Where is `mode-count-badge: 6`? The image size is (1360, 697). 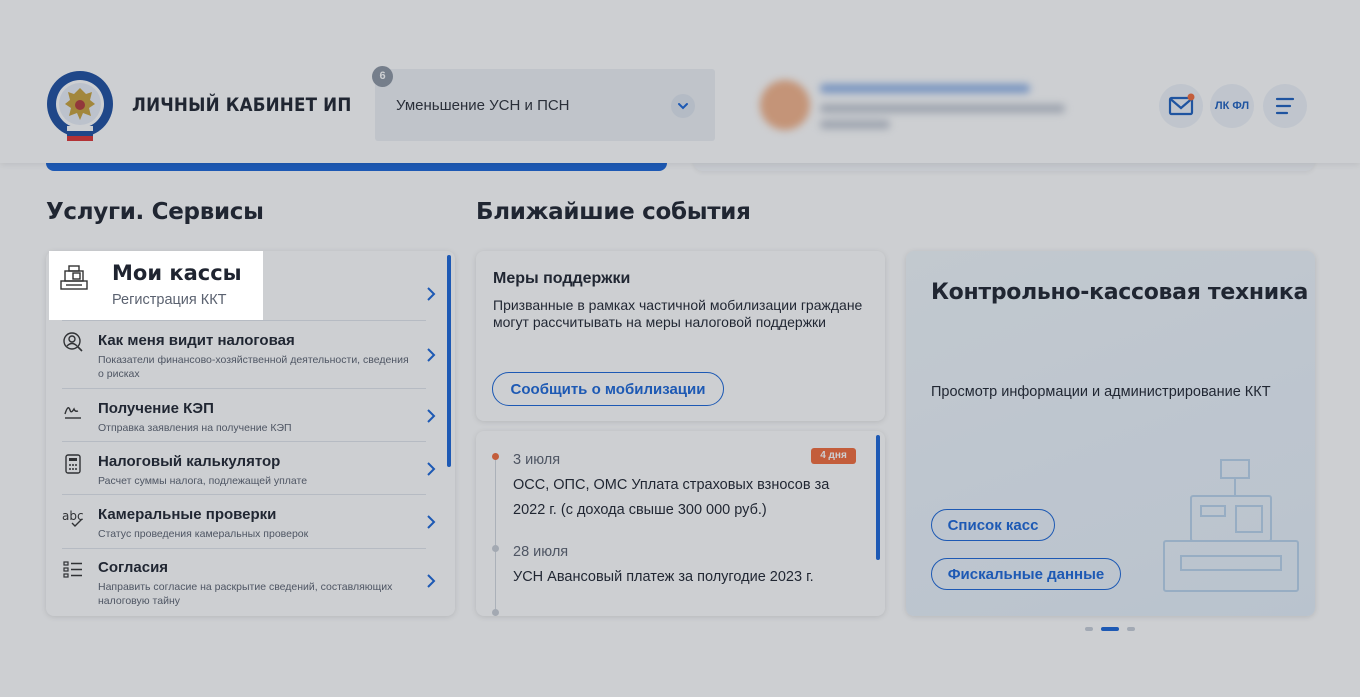
mode-count-badge: 6 is located at coordinates (382, 76).